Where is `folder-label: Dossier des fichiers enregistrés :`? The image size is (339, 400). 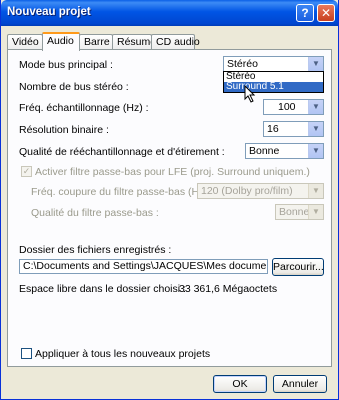 folder-label: Dossier des fichiers enregistrés : is located at coordinates (95, 250).